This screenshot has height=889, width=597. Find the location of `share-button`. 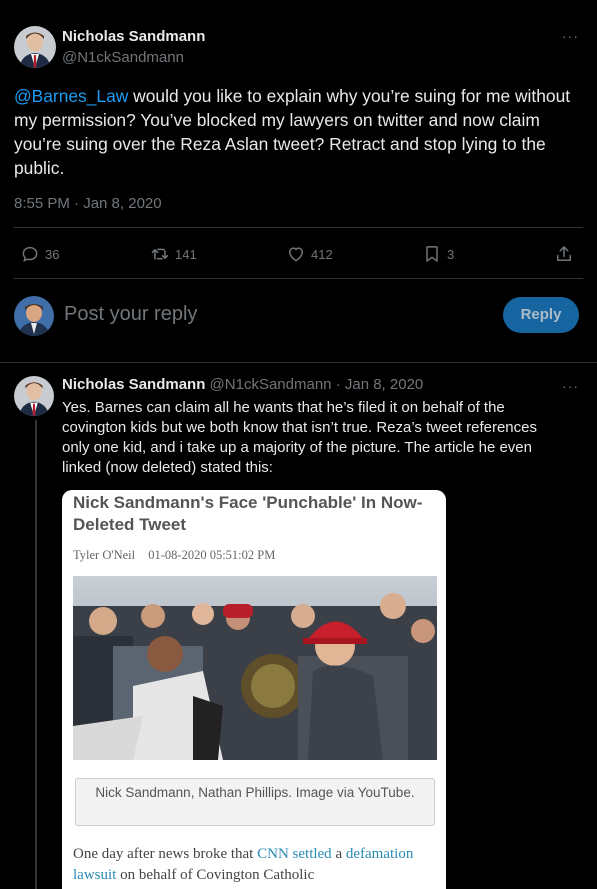

share-button is located at coordinates (566, 254).